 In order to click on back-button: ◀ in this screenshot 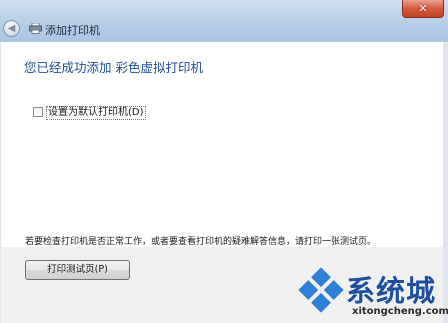, I will do `click(11, 28)`.